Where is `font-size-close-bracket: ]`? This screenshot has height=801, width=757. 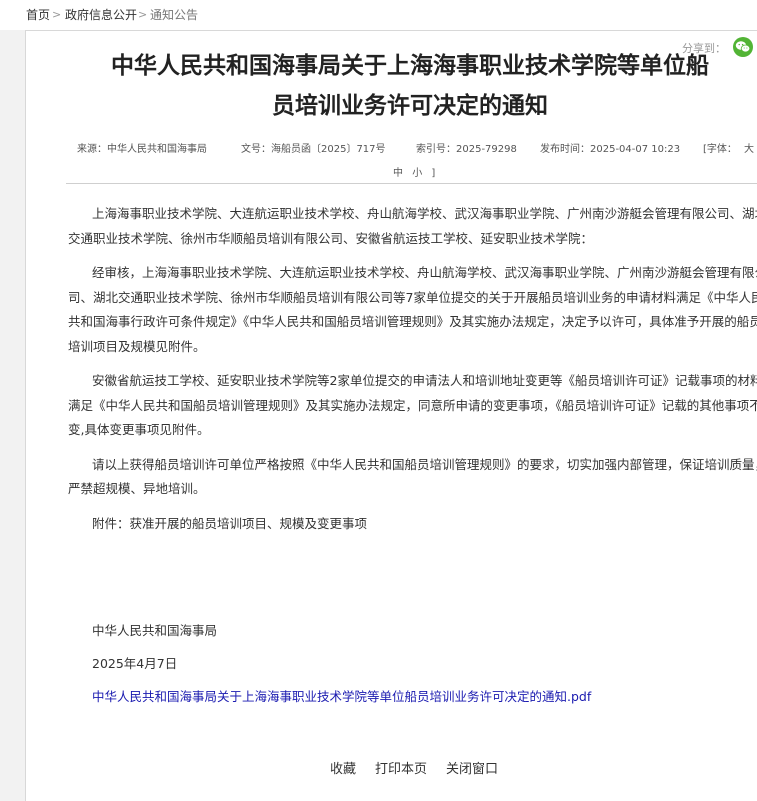 font-size-close-bracket: ] is located at coordinates (433, 173).